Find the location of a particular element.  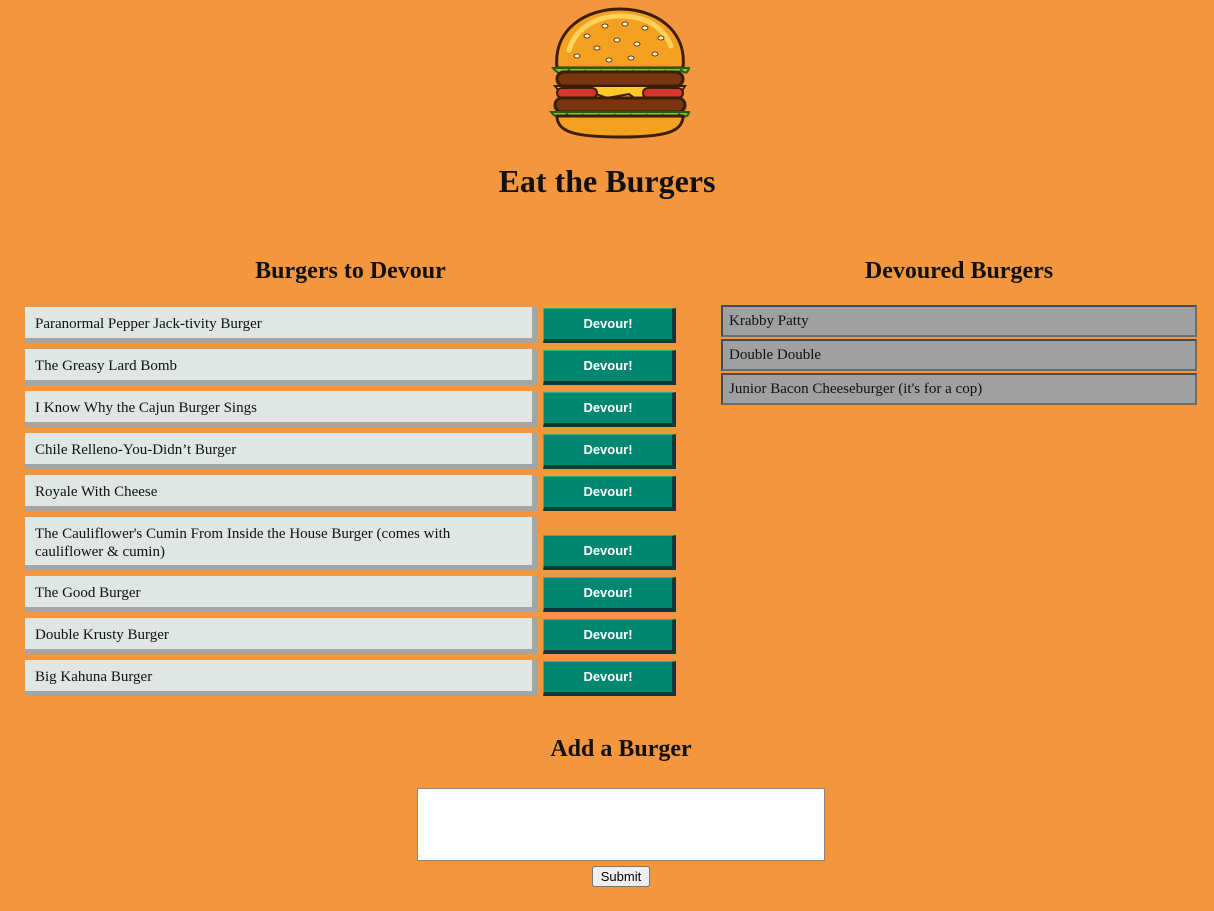

list-item: The Good Burger Devour! is located at coordinates (350, 594).